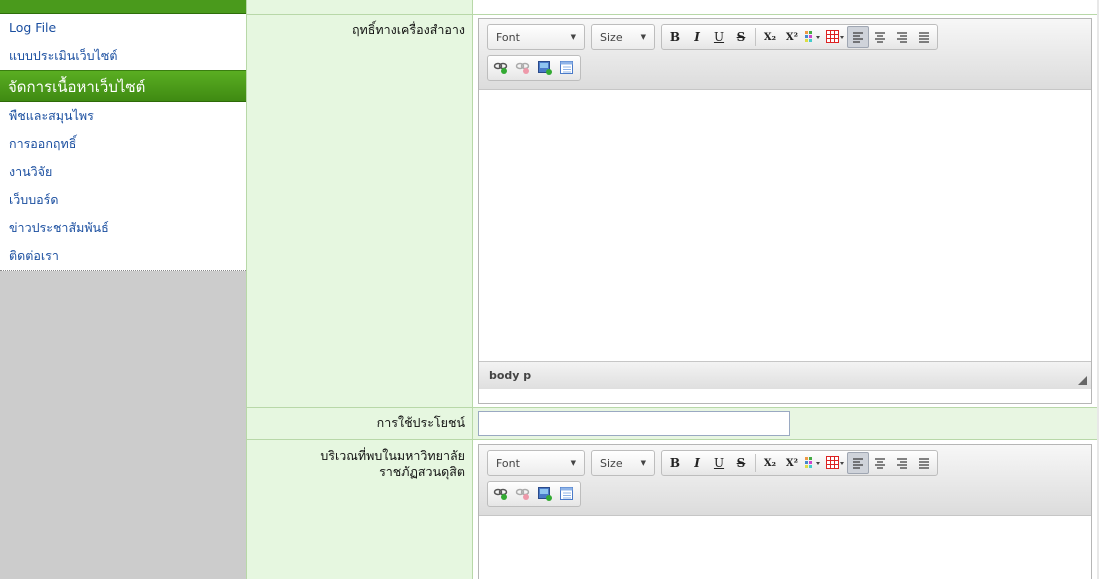  I want to click on field-label-cosmetic-effect: ฤทธิ์ทางเครื่องสำอาง, so click(408, 29).